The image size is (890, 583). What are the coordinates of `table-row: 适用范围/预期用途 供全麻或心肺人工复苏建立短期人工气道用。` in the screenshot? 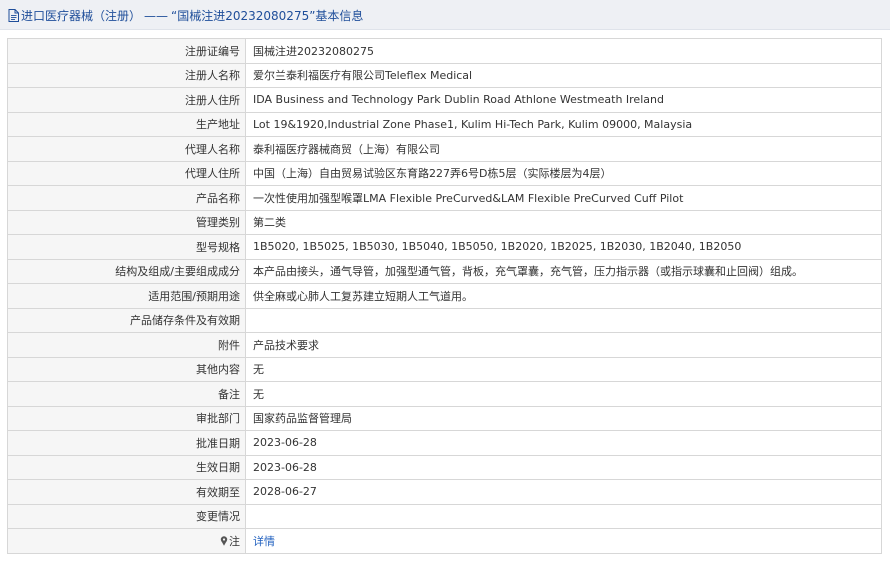 It's located at (444, 296).